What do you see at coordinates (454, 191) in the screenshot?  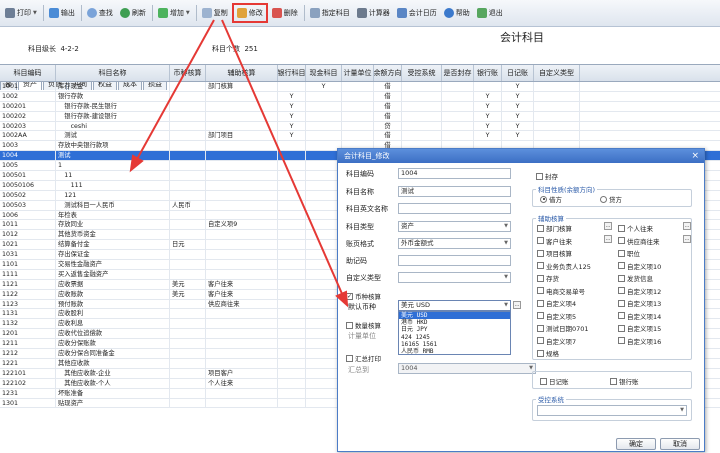 I see `name-field: 测试` at bounding box center [454, 191].